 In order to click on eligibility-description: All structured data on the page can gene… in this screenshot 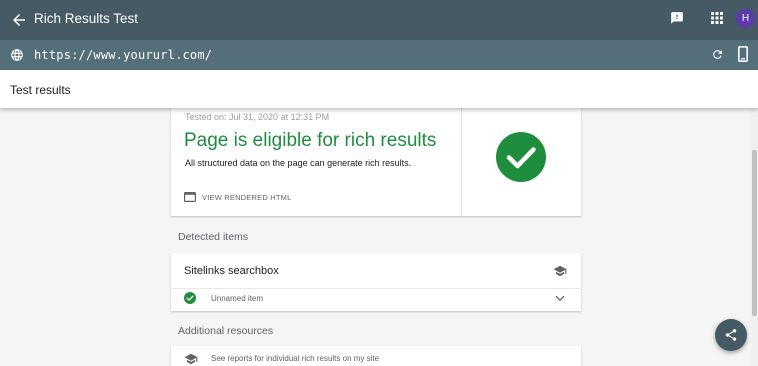, I will do `click(298, 163)`.